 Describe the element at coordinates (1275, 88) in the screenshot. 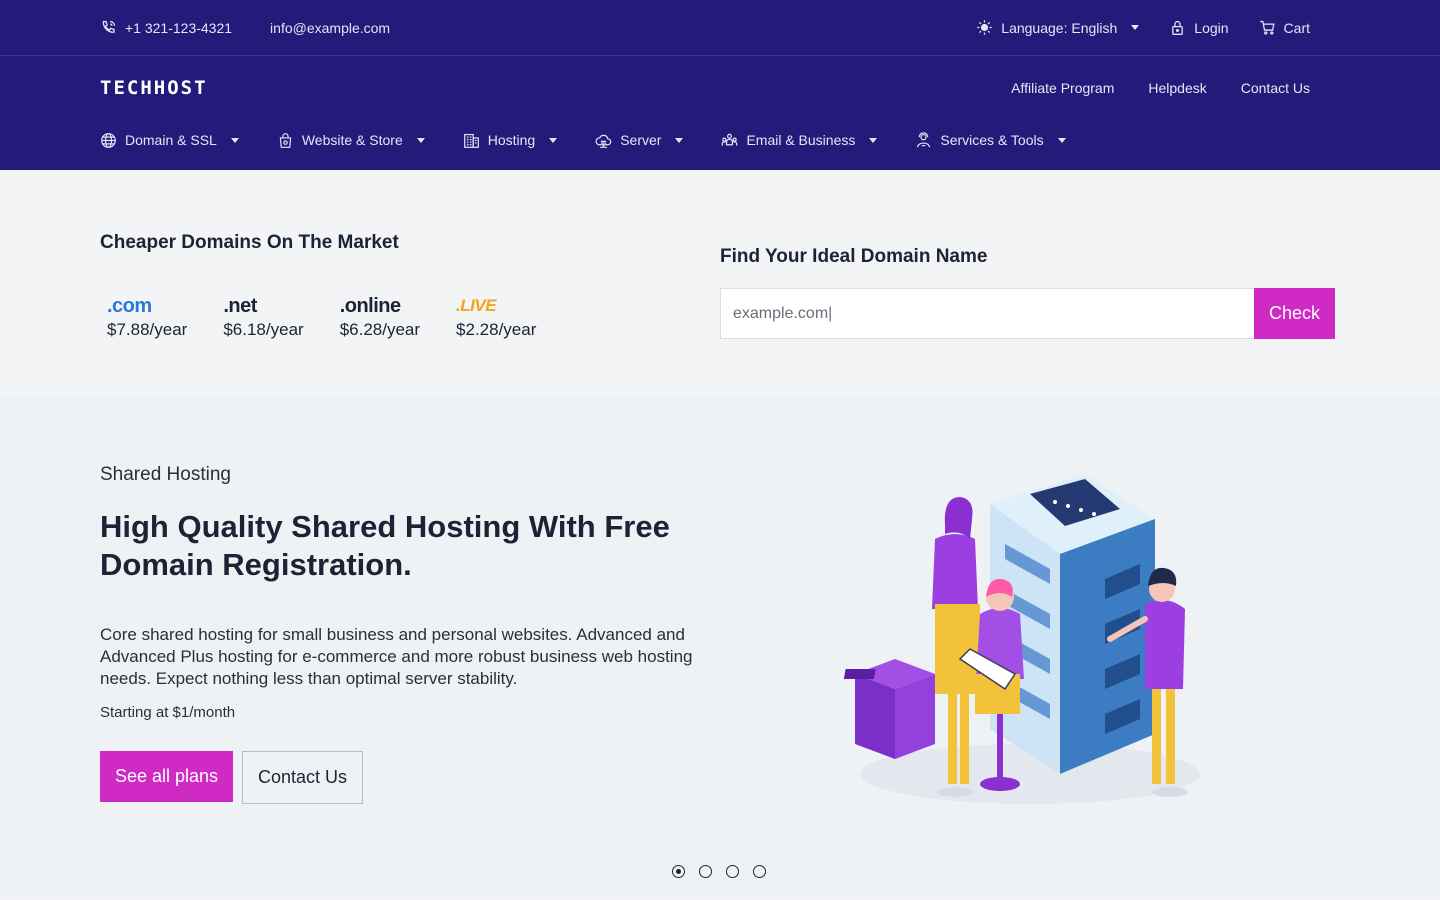

I see `contact-us-link: Contact Us` at that location.